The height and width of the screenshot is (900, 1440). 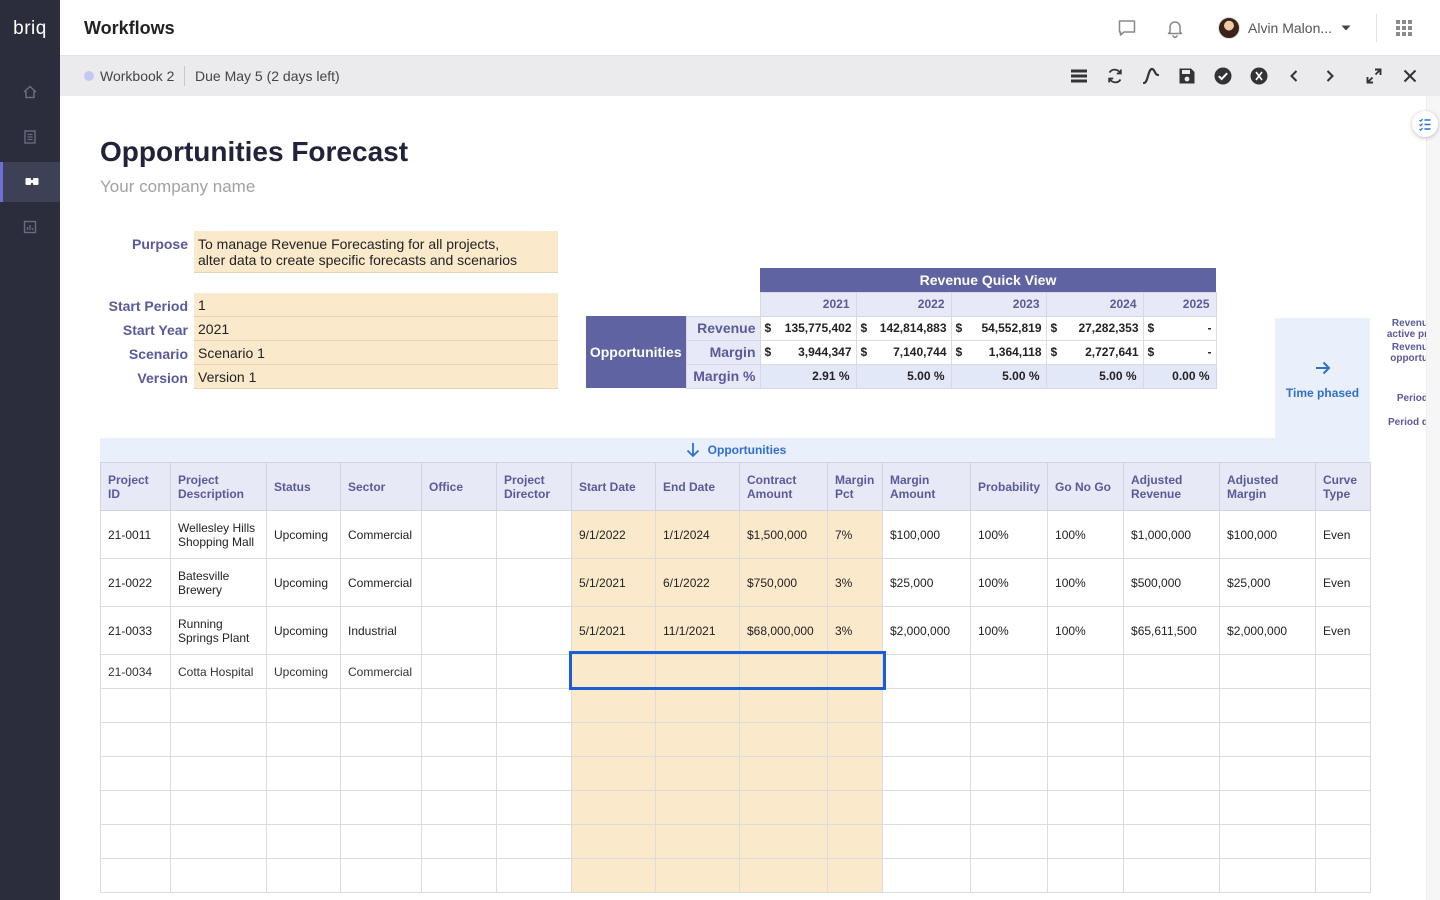 What do you see at coordinates (697, 582) in the screenshot?
I see `cell-end-date: 6/1/2022` at bounding box center [697, 582].